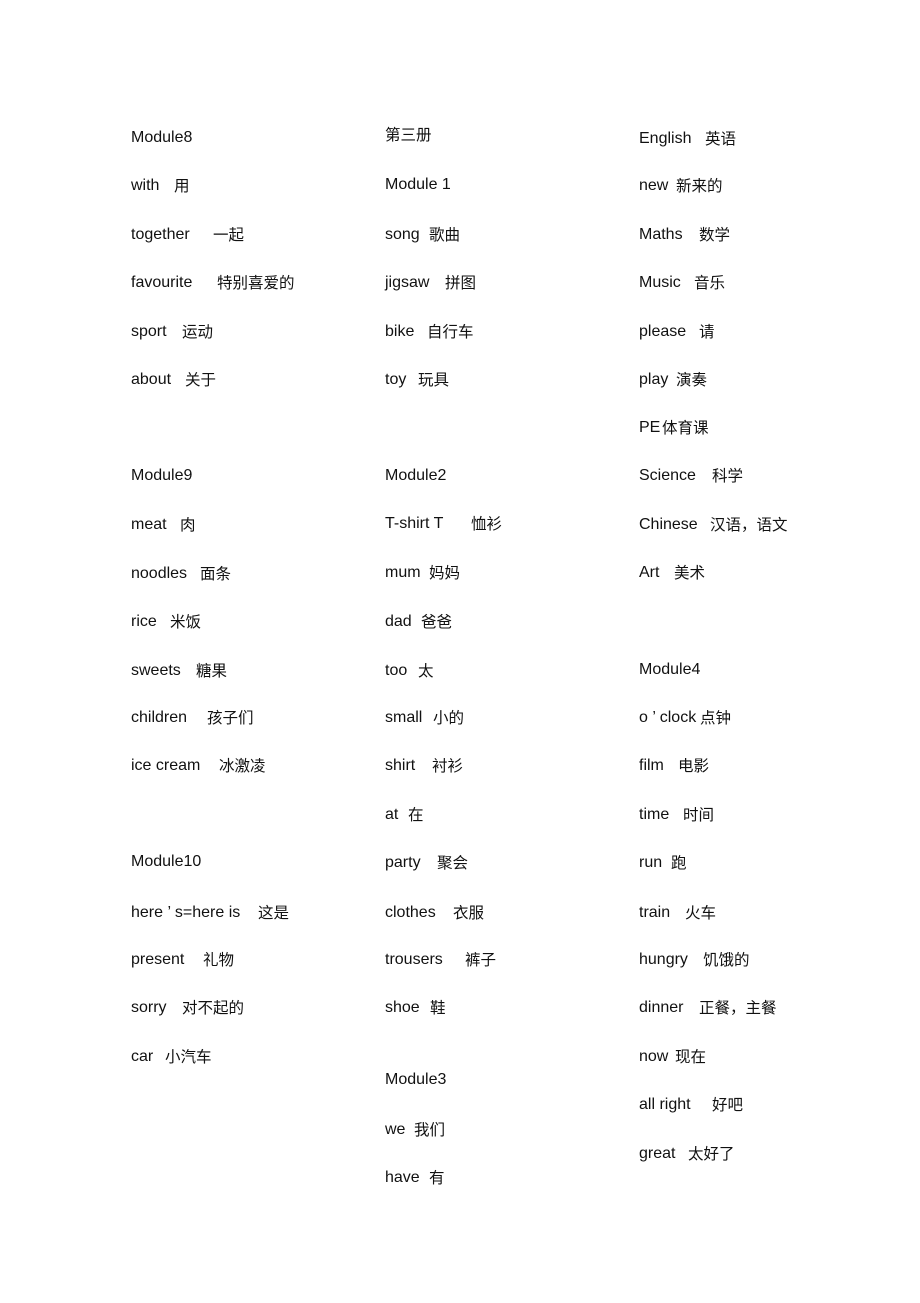 This screenshot has width=920, height=1303. I want to click on vocab-translation: 玩具, so click(434, 380).